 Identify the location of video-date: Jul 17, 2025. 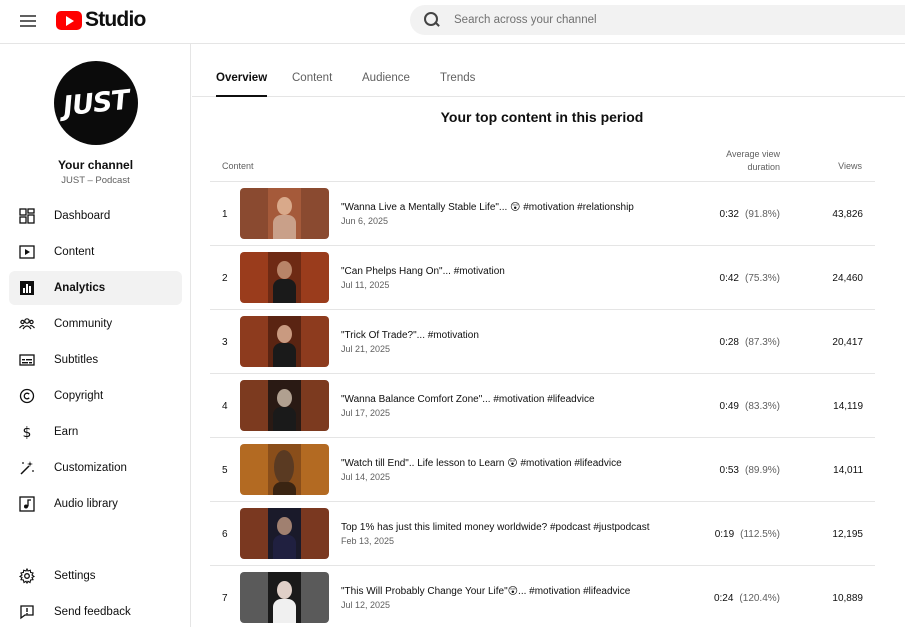
(366, 413).